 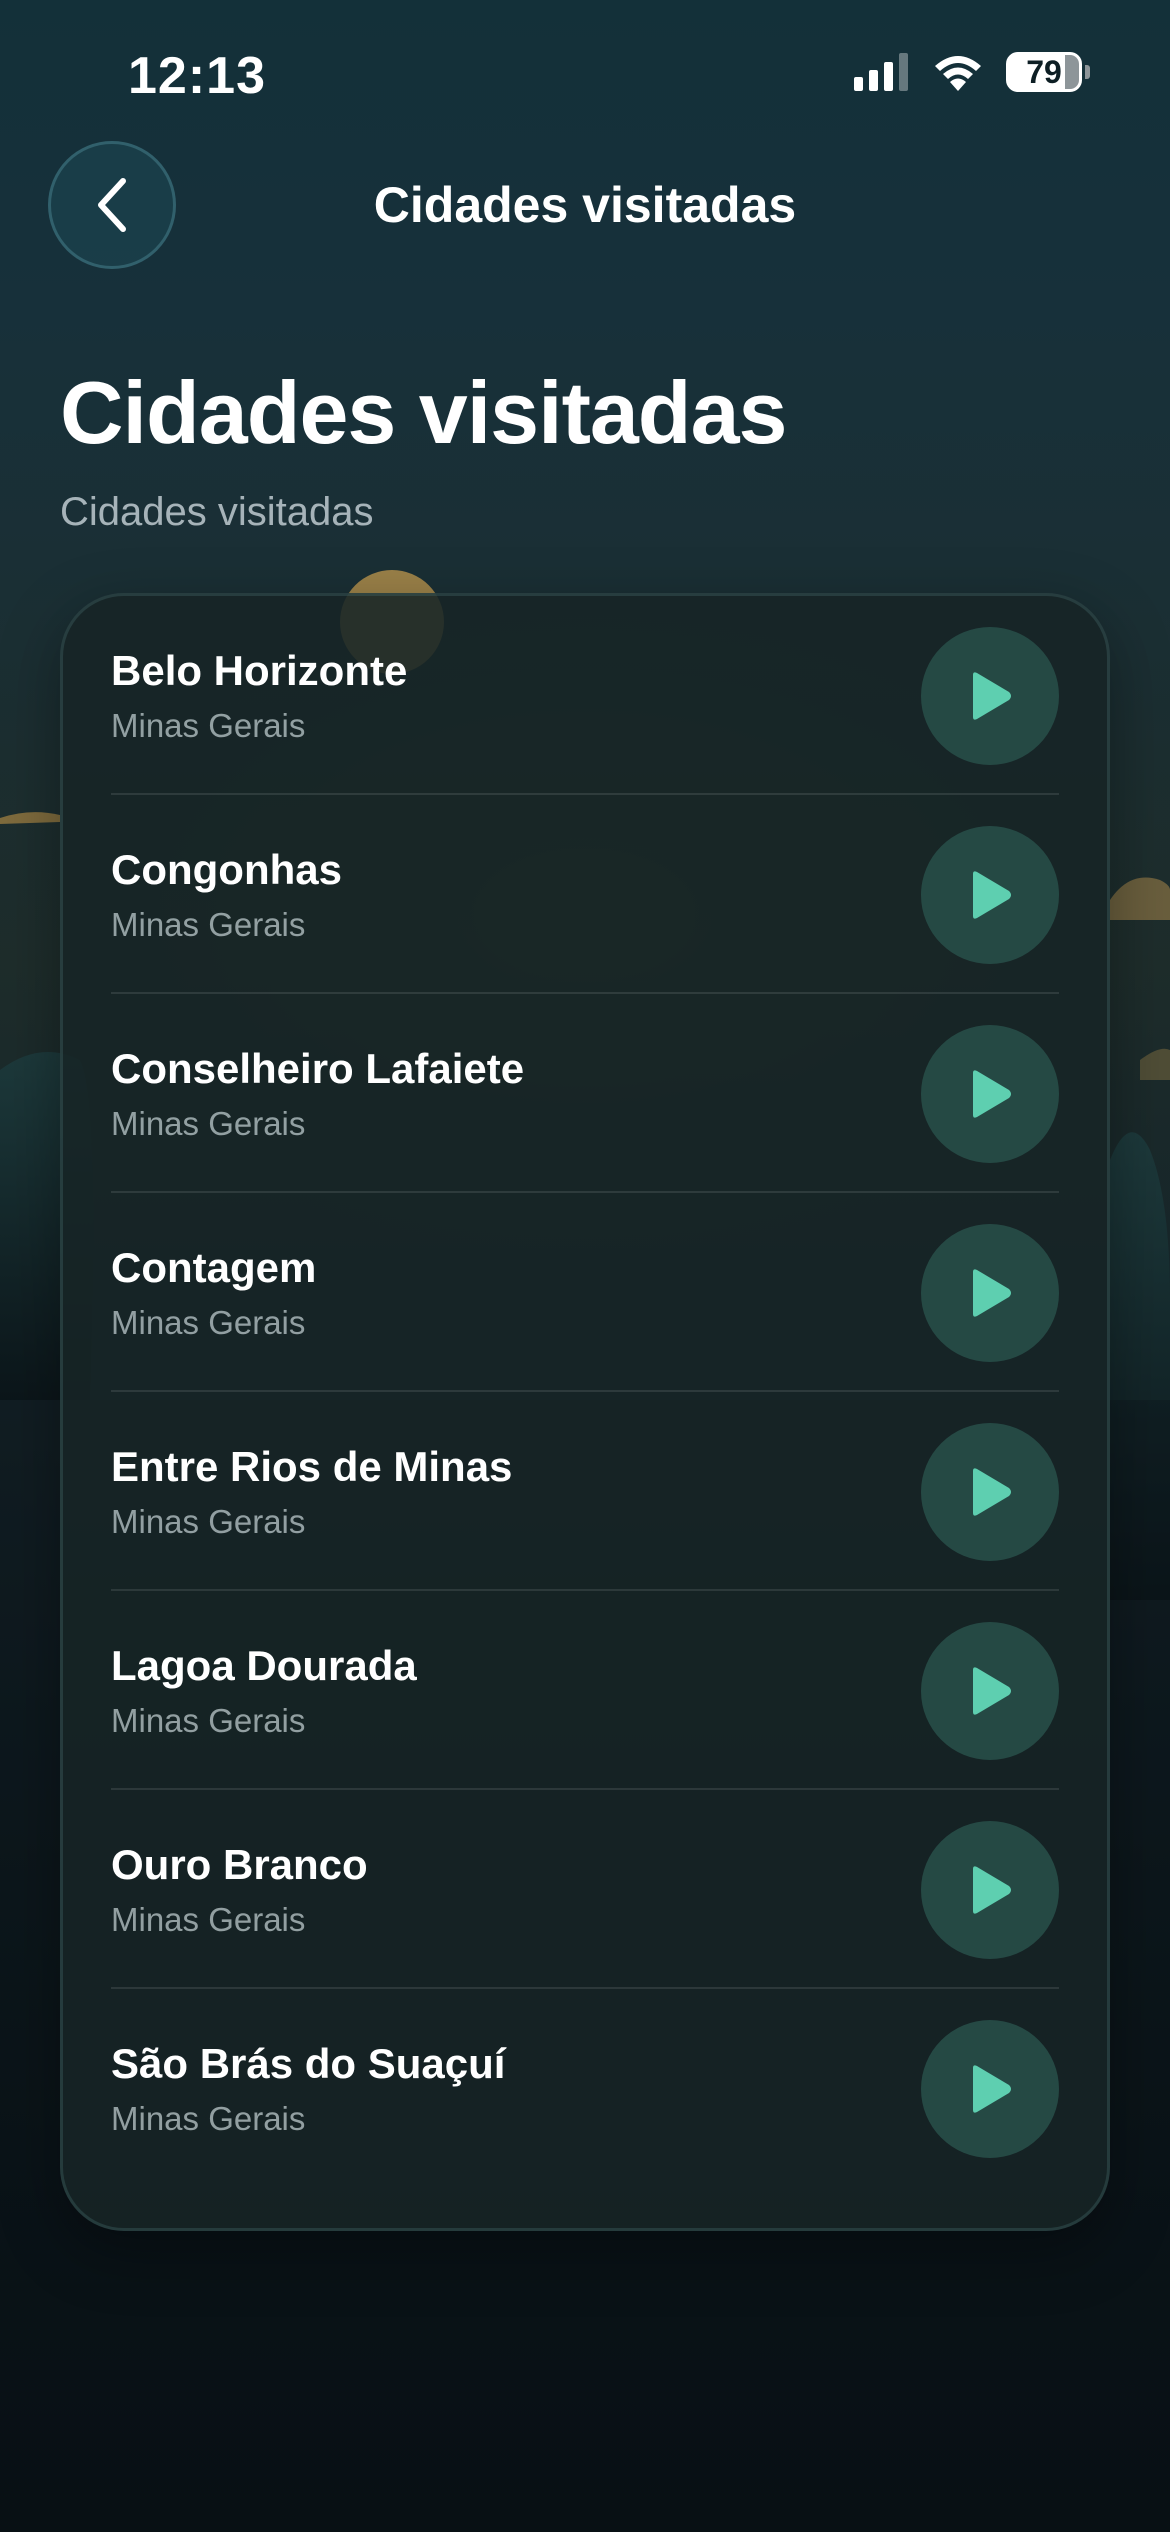 What do you see at coordinates (317, 1094) in the screenshot?
I see `list-item-text: Conselheiro Lafaiete Minas Gerais` at bounding box center [317, 1094].